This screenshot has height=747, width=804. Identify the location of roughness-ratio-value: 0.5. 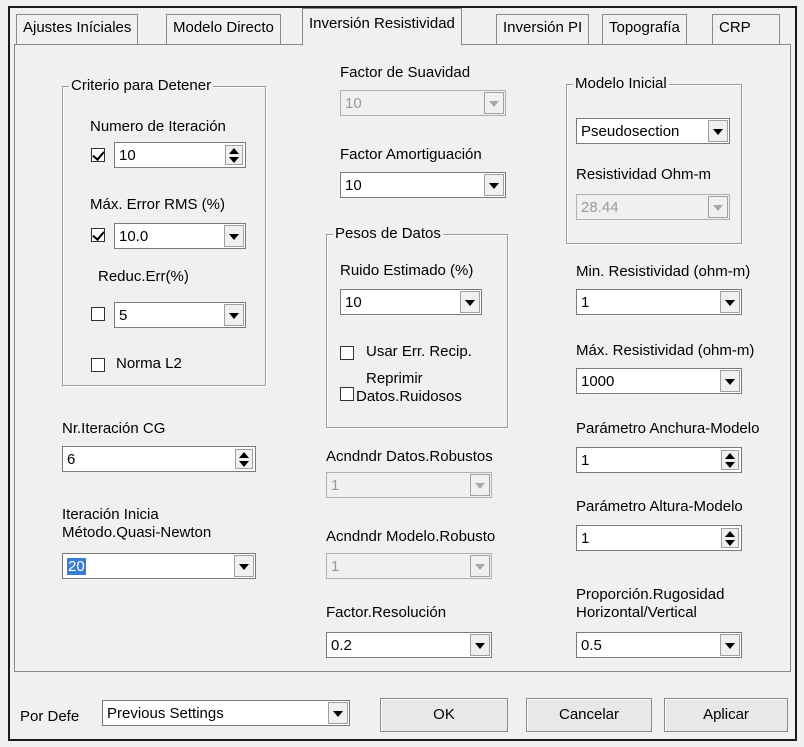
(591, 645).